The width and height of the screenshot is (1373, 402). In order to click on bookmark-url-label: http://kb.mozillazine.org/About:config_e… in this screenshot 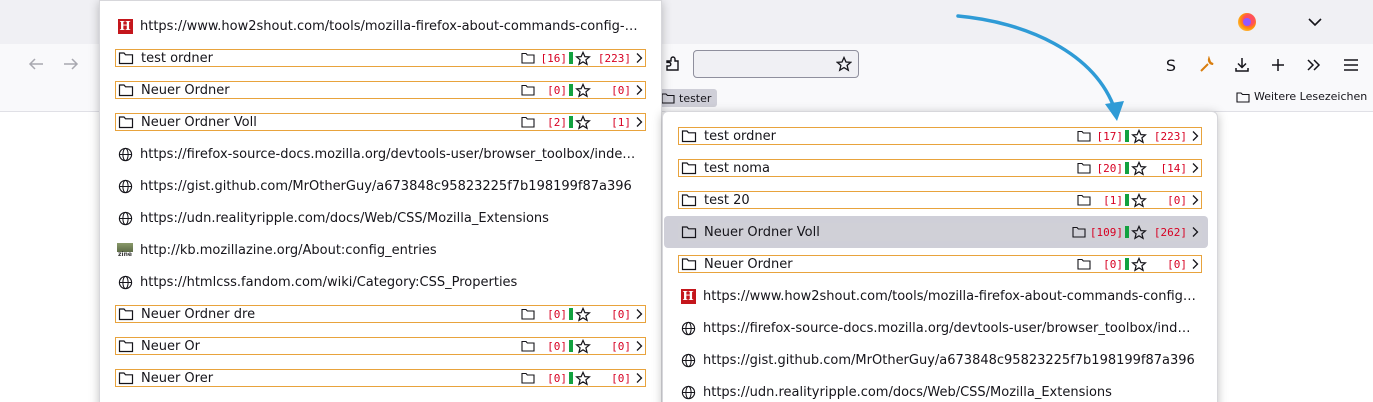, I will do `click(288, 250)`.